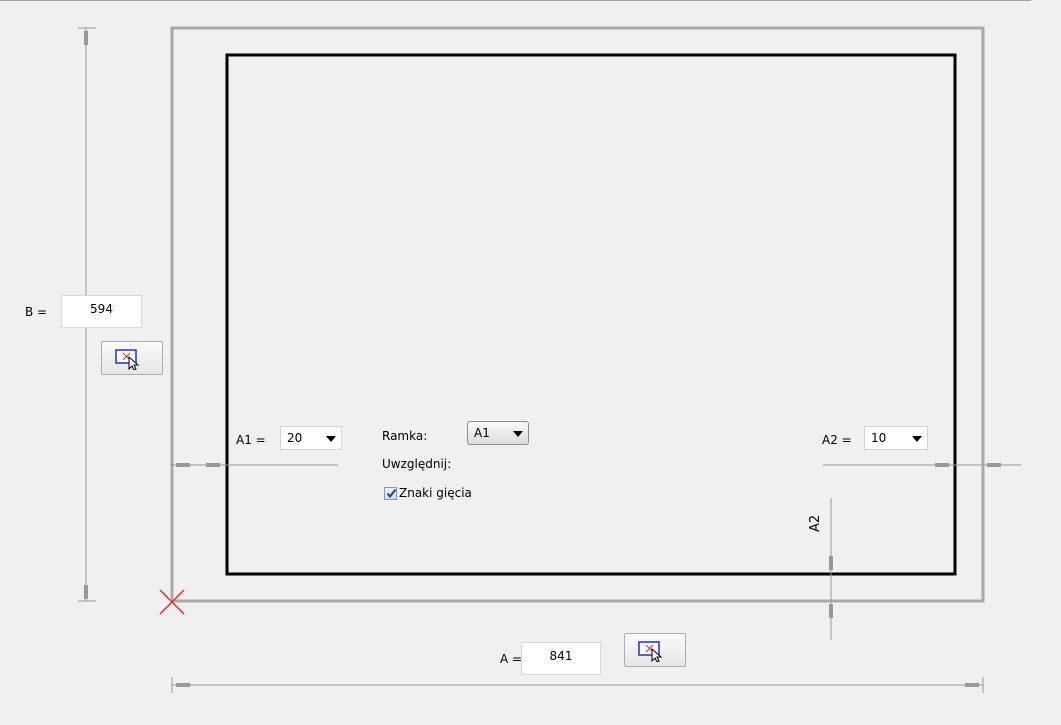 The width and height of the screenshot is (1061, 725). Describe the element at coordinates (405, 436) in the screenshot. I see `frame-label: Ramka:` at that location.